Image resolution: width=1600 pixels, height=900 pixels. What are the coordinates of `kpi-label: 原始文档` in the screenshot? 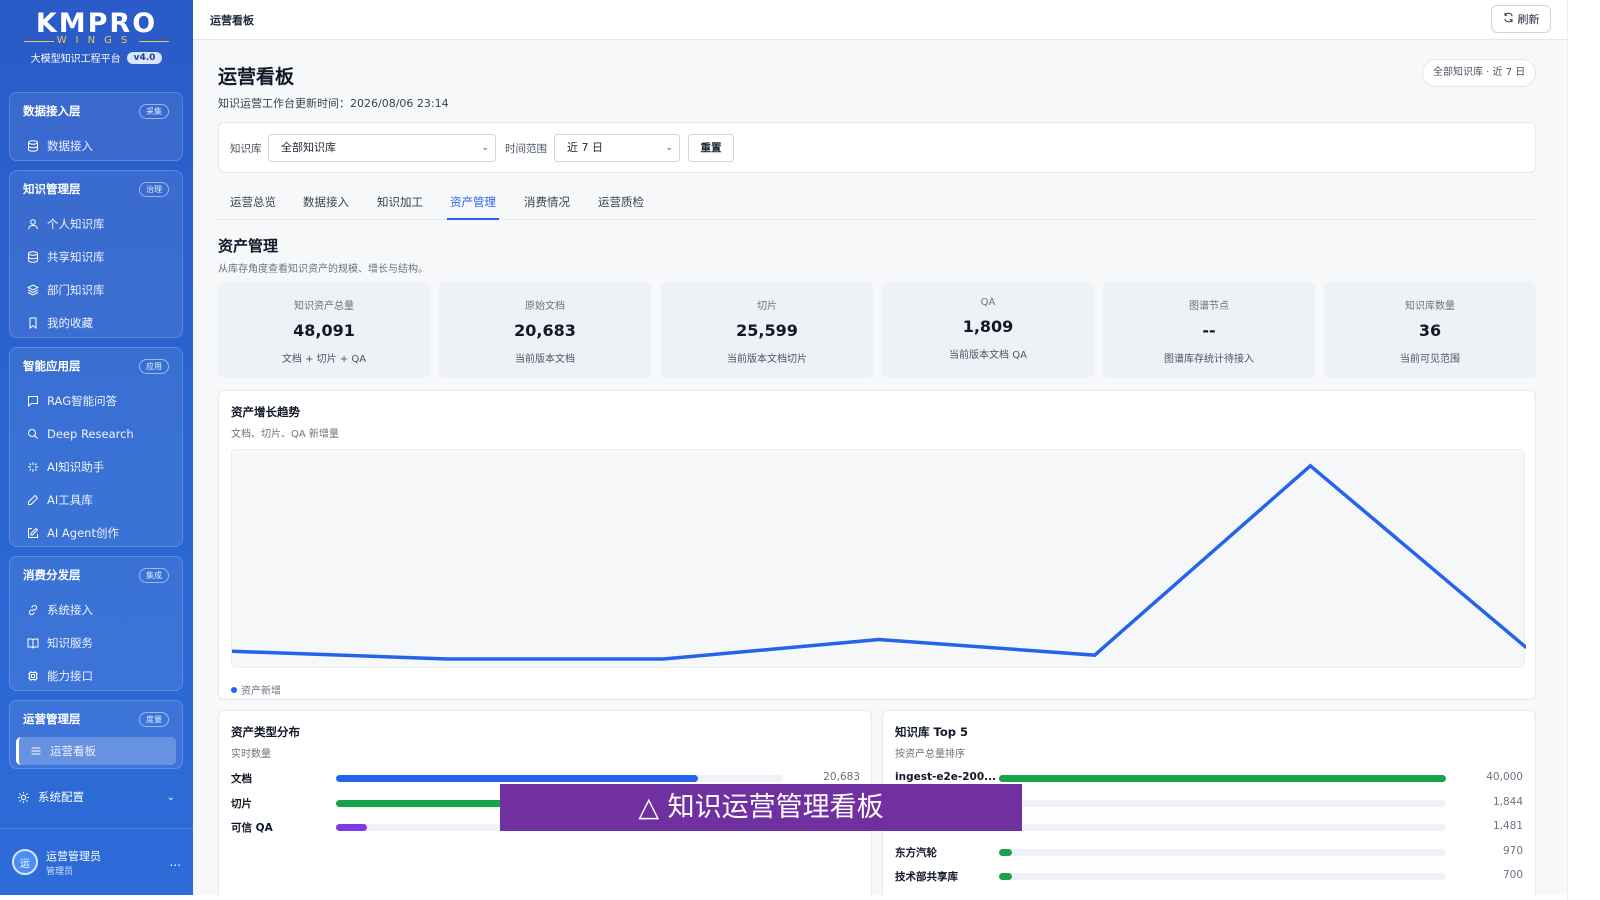 It's located at (545, 306).